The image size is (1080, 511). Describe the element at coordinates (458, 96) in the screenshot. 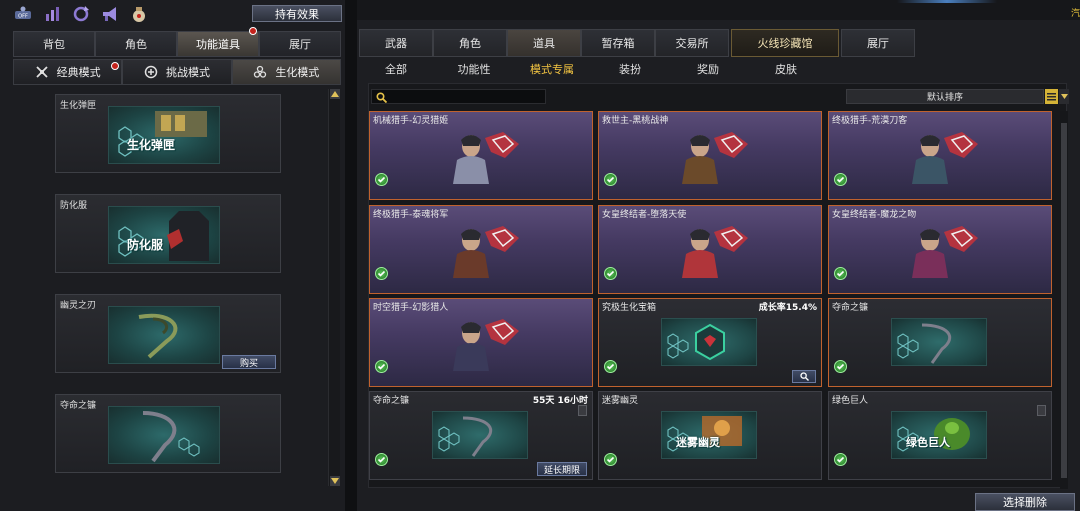

I see `search-input` at that location.